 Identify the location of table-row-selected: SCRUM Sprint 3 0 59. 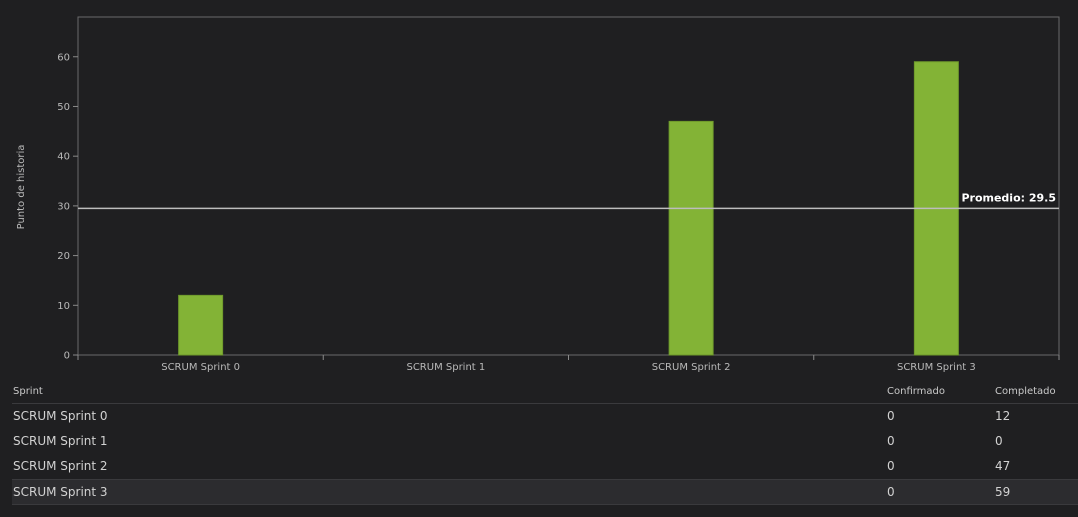
(545, 492).